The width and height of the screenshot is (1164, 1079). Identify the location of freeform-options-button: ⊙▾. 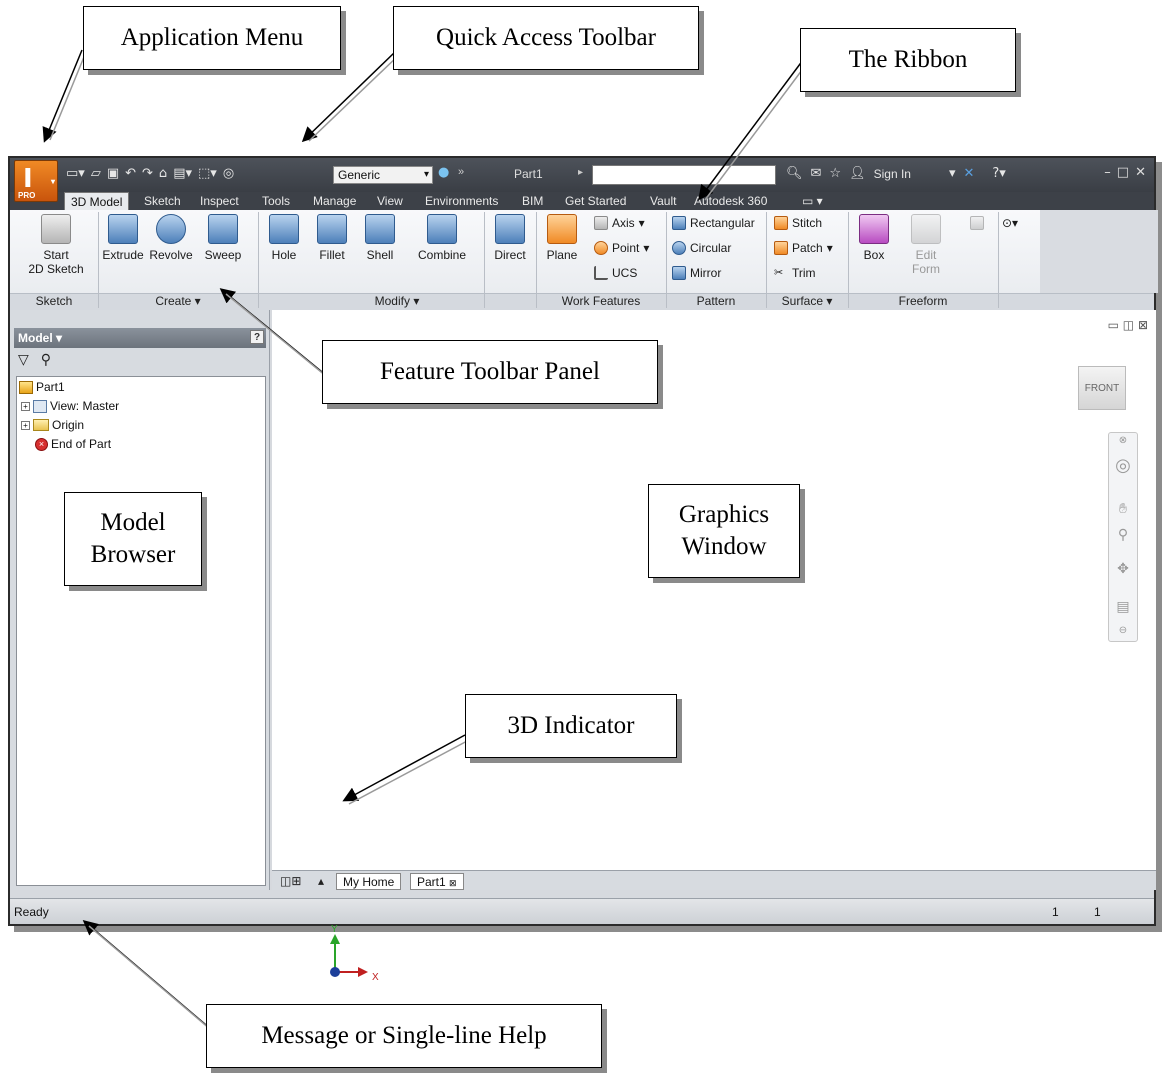
(1010, 223).